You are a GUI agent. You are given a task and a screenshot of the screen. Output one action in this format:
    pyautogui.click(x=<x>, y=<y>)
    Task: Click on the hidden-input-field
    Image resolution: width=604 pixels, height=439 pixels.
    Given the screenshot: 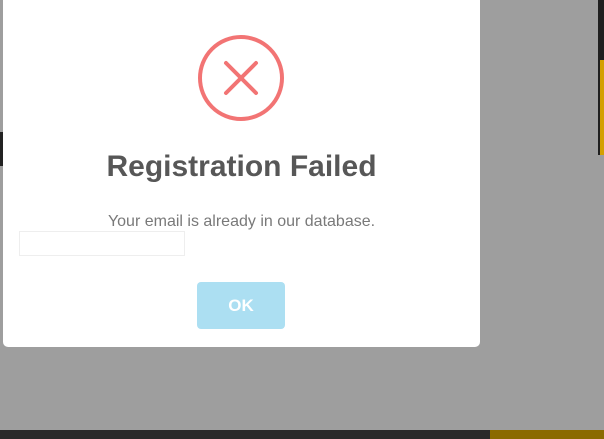 What is the action you would take?
    pyautogui.click(x=102, y=243)
    